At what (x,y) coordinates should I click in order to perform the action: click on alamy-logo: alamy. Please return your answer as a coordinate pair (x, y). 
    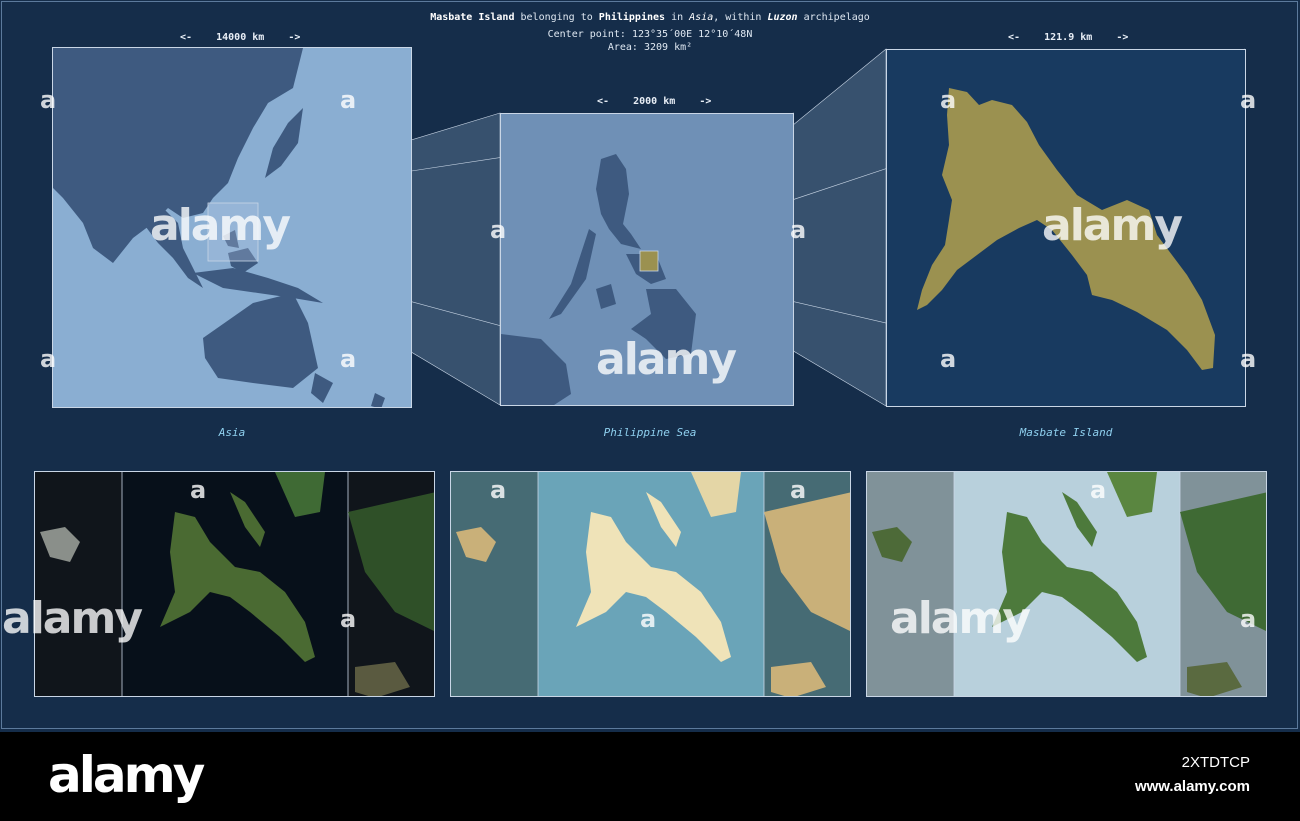
    Looking at the image, I should click on (126, 775).